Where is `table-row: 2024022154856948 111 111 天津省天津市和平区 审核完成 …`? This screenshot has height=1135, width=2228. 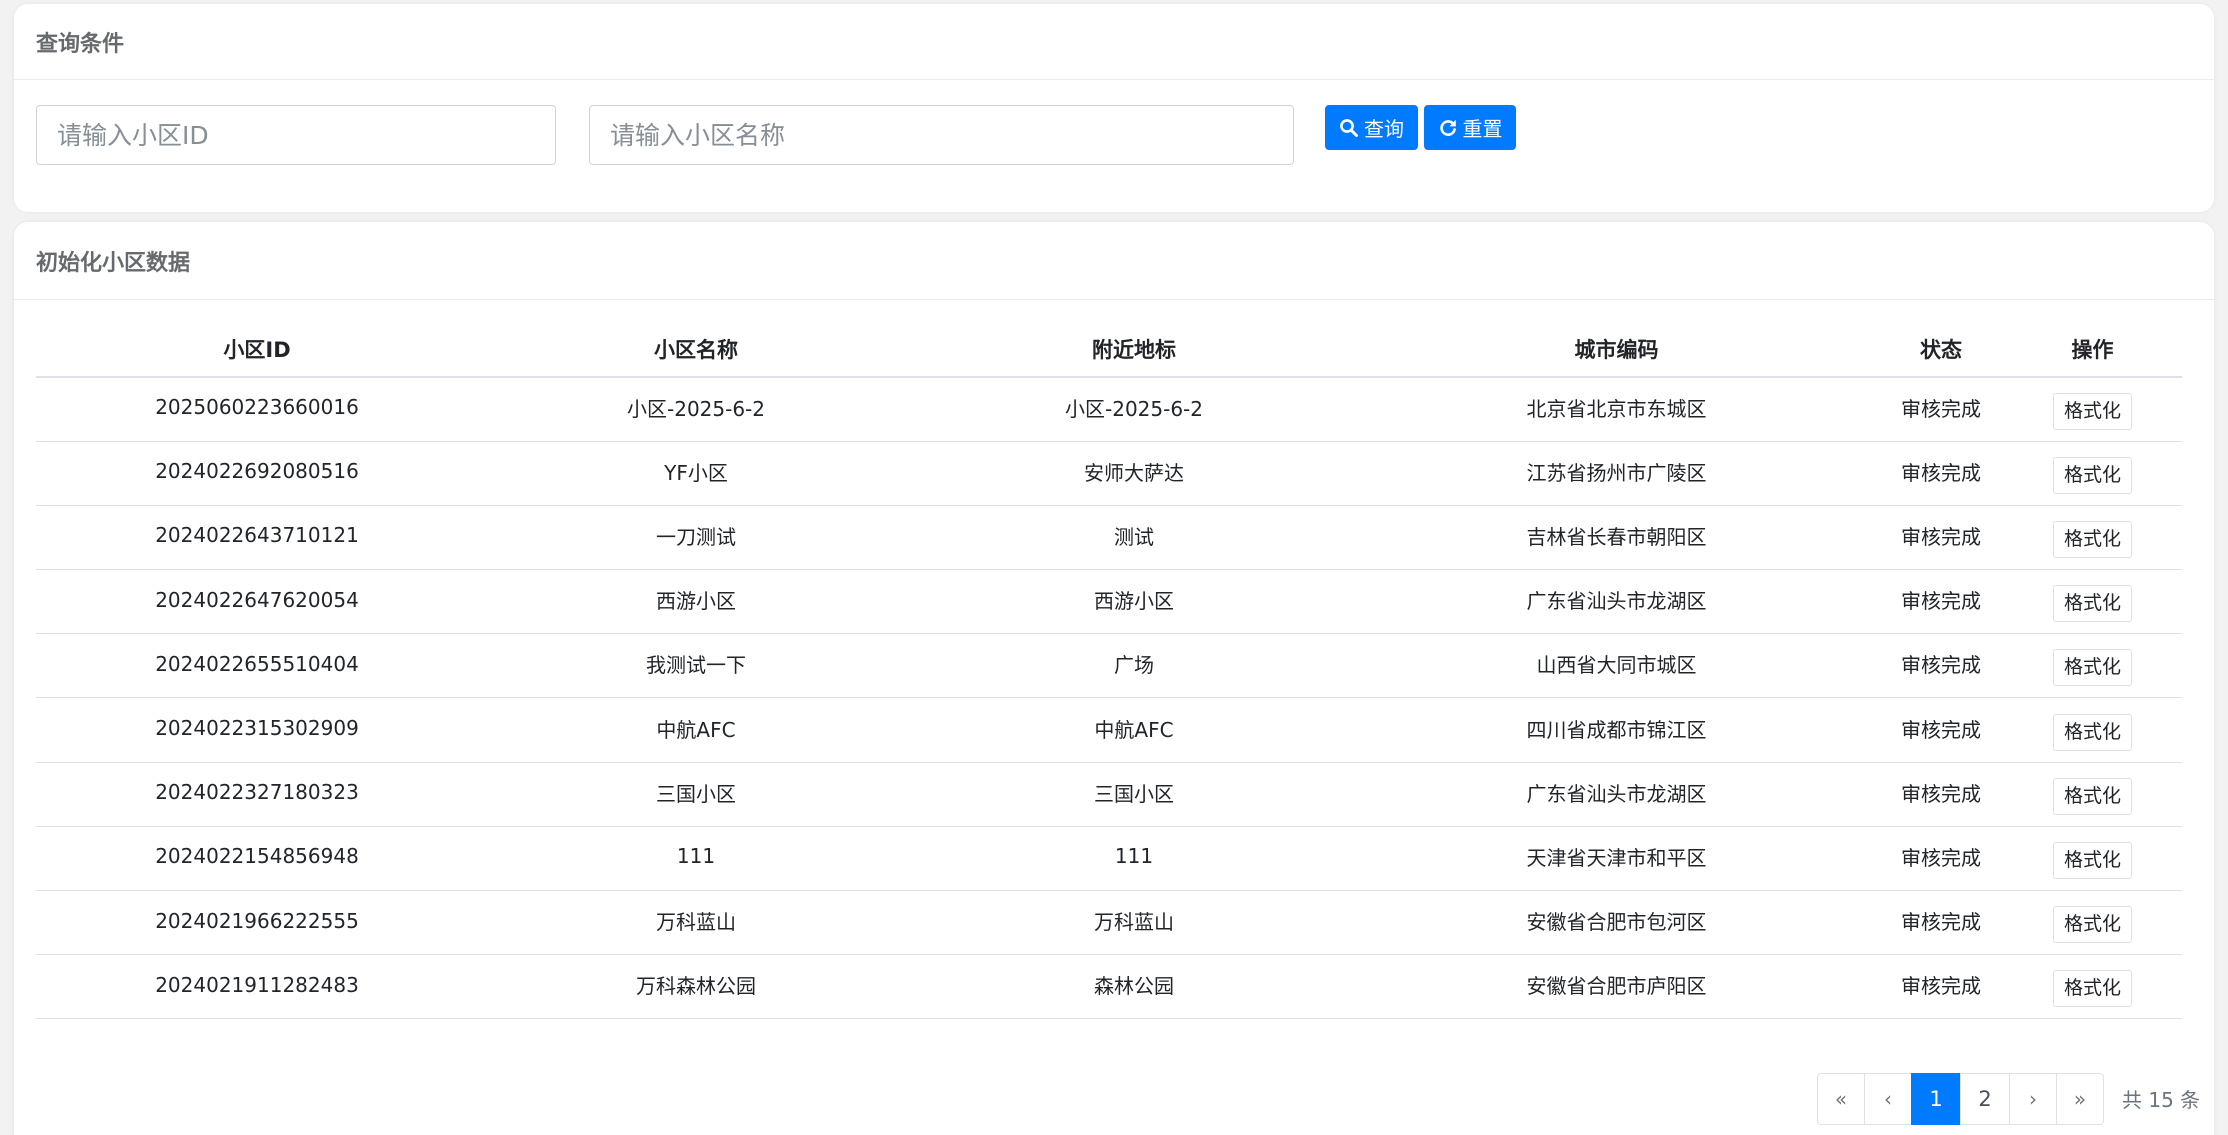
table-row: 2024022154856948 111 111 天津省天津市和平区 审核完成 … is located at coordinates (1109, 859).